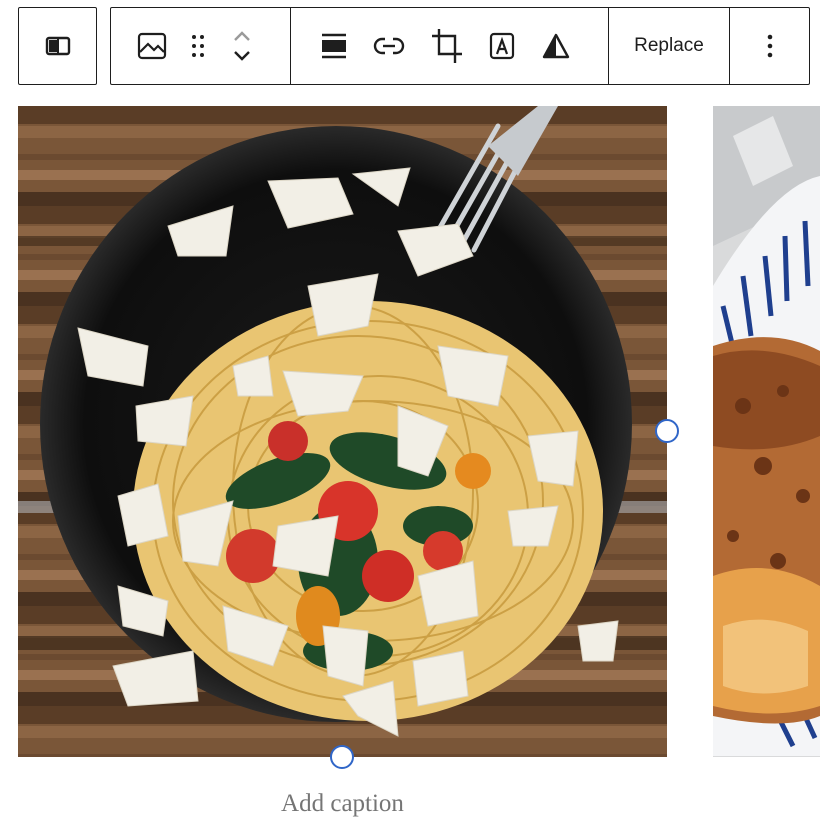 The width and height of the screenshot is (820, 823). What do you see at coordinates (667, 431) in the screenshot?
I see `resize-handle-right` at bounding box center [667, 431].